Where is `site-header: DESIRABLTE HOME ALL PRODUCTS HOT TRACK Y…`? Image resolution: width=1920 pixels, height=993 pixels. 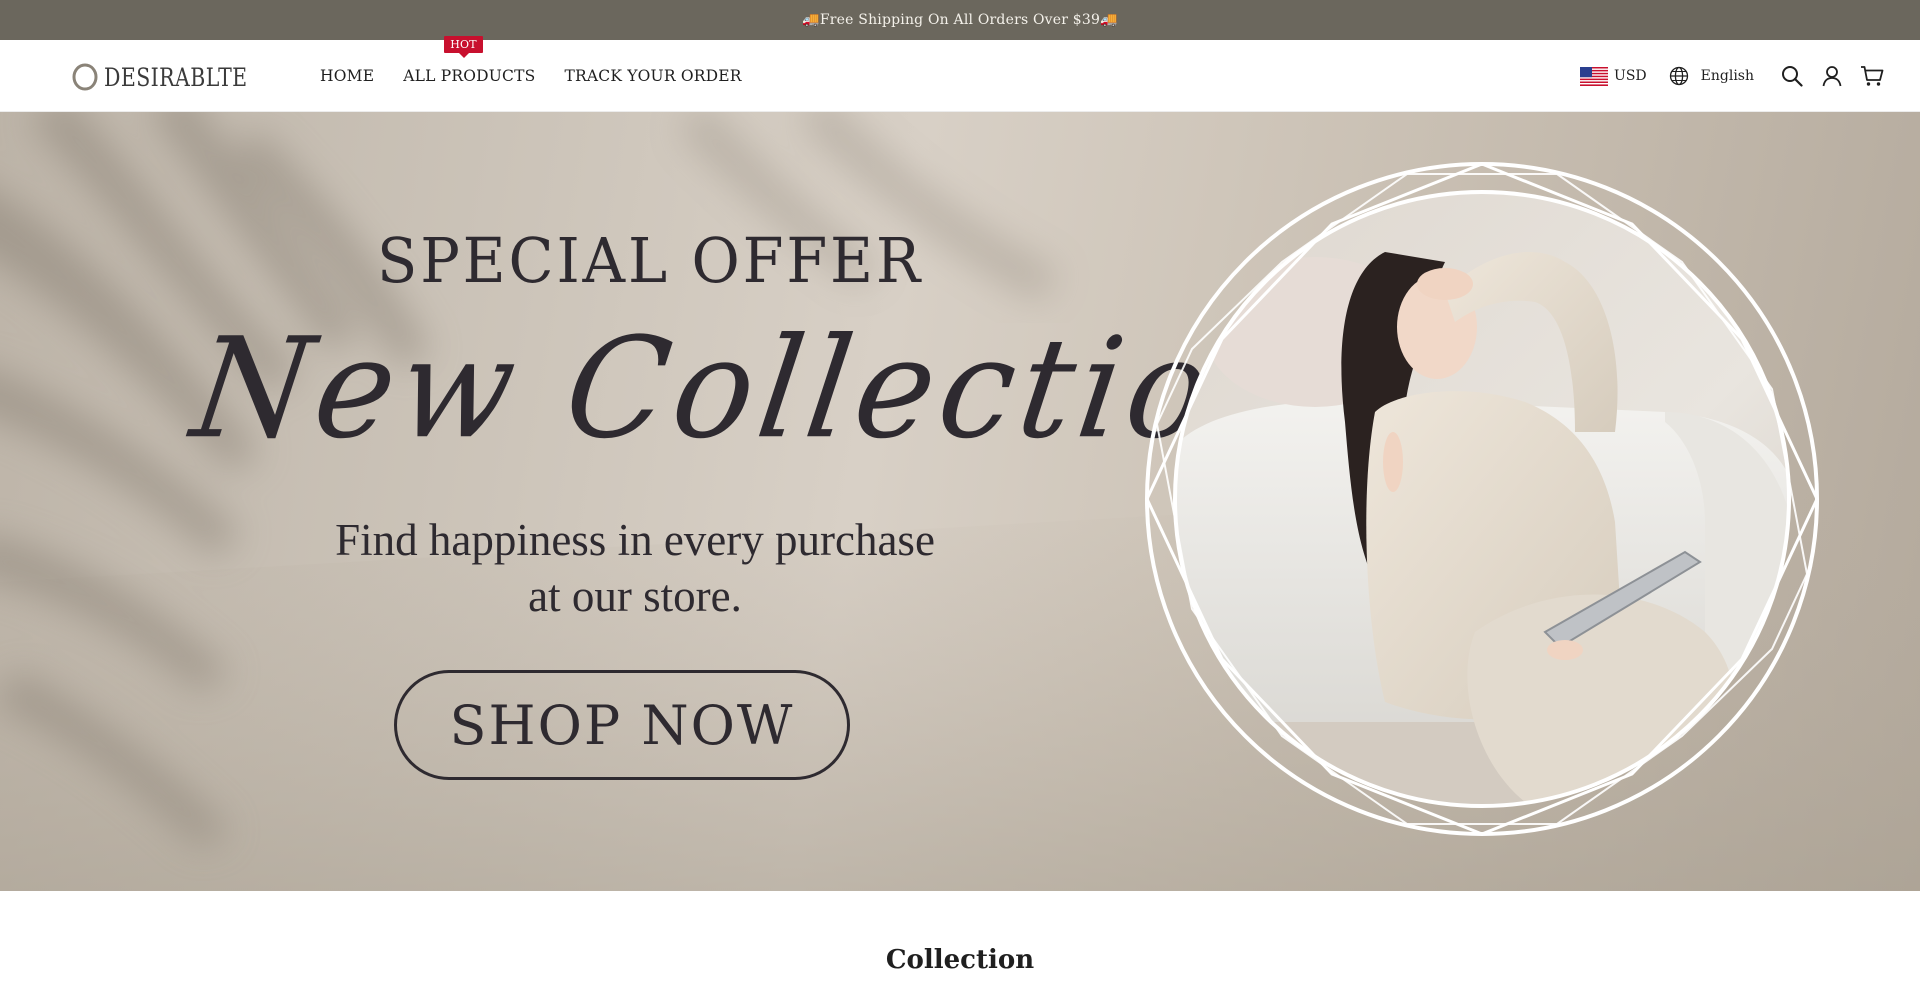 site-header: DESIRABLTE HOME ALL PRODUCTS HOT TRACK Y… is located at coordinates (960, 74).